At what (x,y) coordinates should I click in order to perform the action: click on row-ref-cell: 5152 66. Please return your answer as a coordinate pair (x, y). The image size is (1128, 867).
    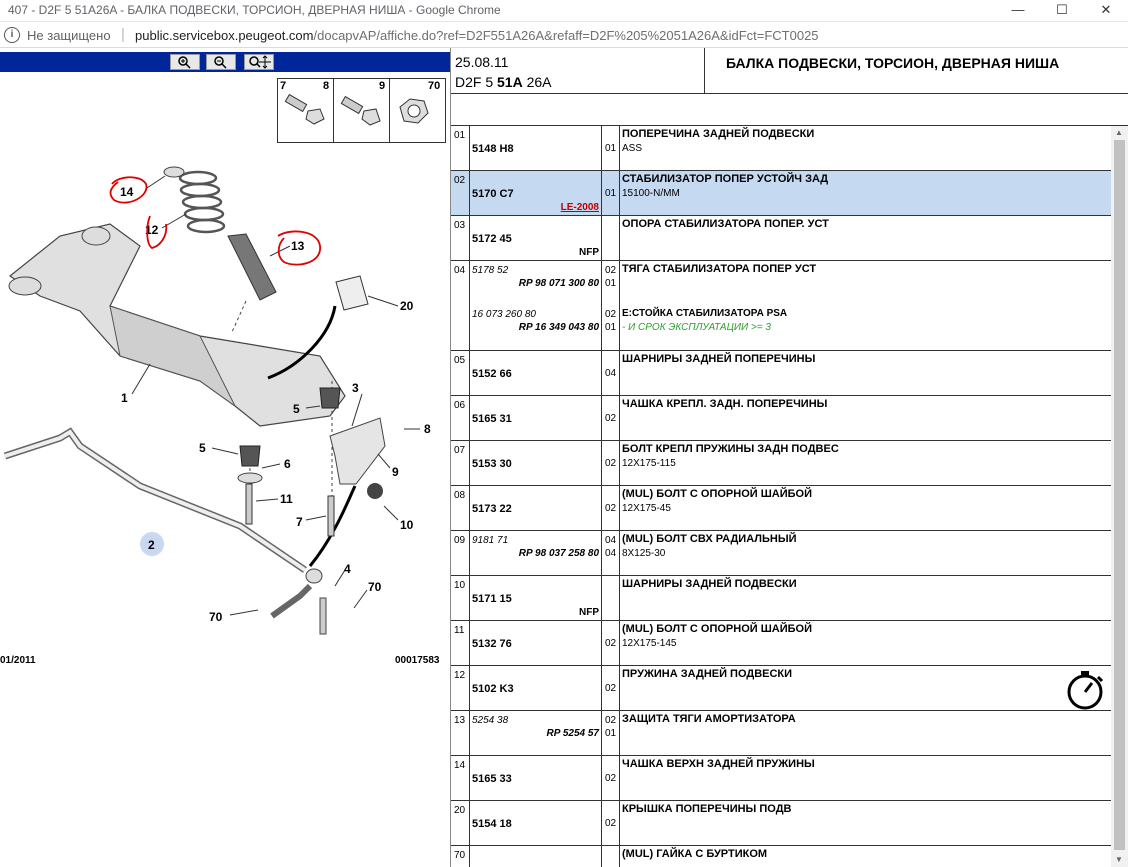
    Looking at the image, I should click on (536, 373).